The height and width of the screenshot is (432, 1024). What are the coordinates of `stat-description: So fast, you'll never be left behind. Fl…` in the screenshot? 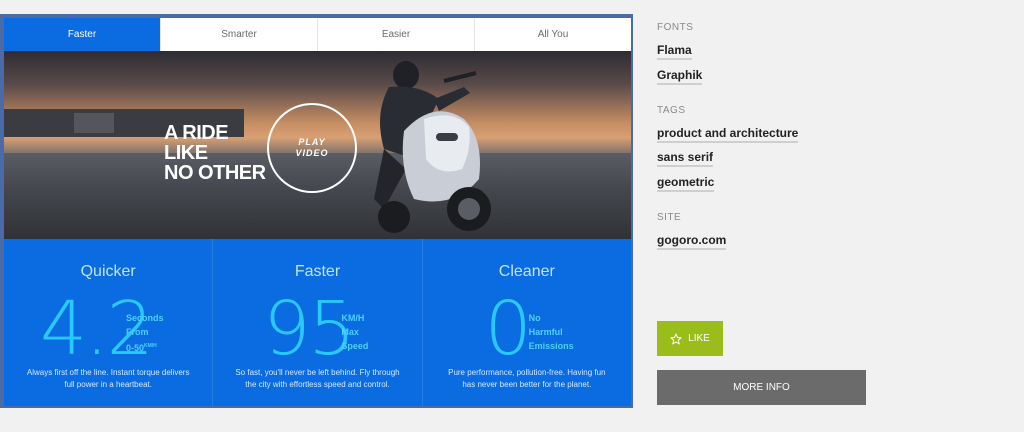 It's located at (317, 379).